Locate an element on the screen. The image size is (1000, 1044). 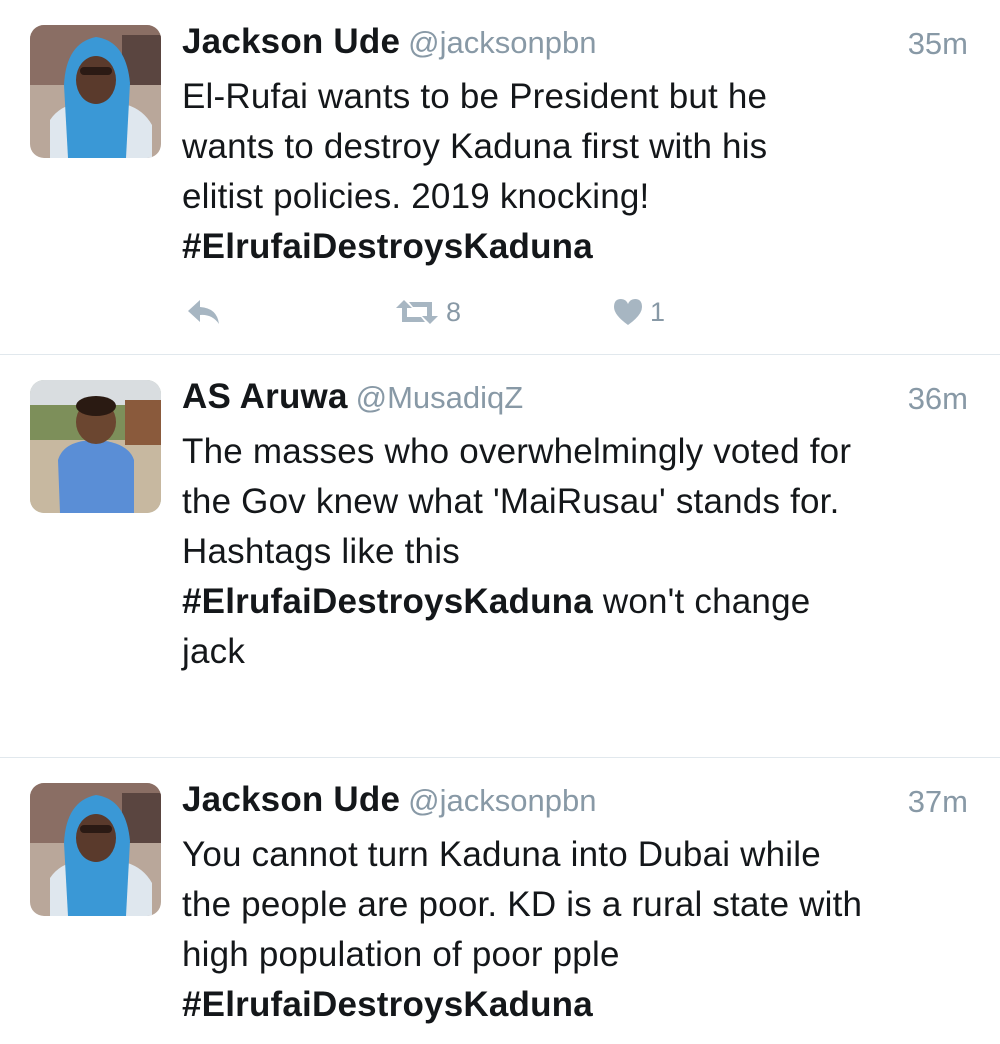
tweet-time: 36m is located at coordinates (938, 399).